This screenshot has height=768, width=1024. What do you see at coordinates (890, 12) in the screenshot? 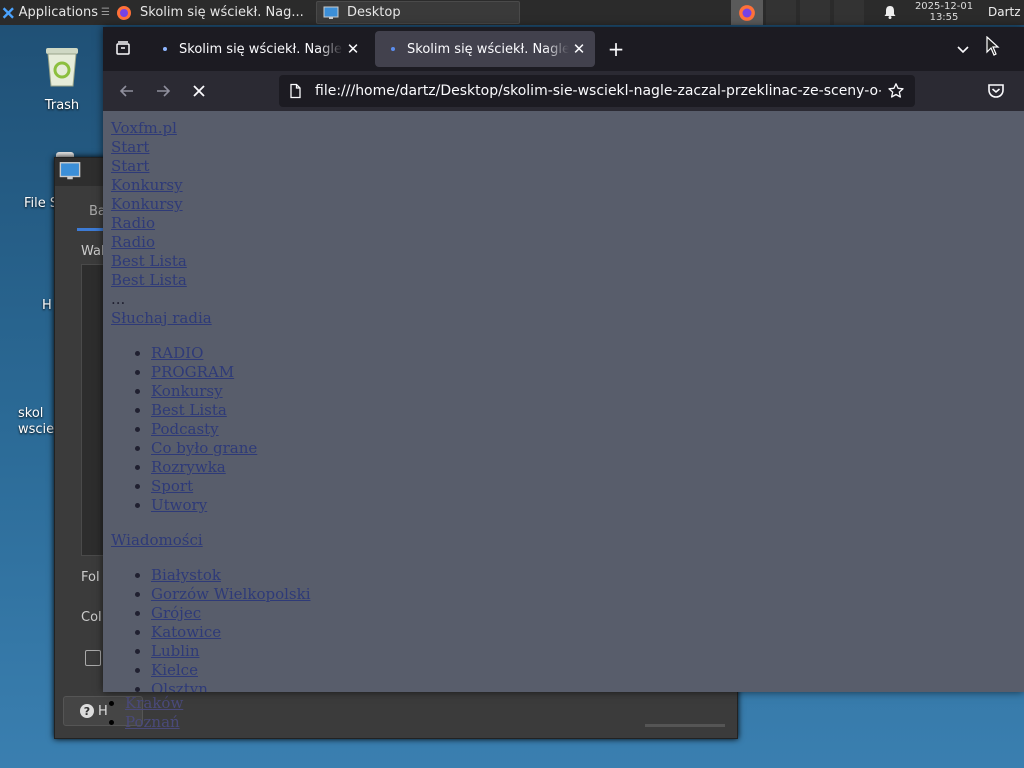
I see `notification-bell-icon` at bounding box center [890, 12].